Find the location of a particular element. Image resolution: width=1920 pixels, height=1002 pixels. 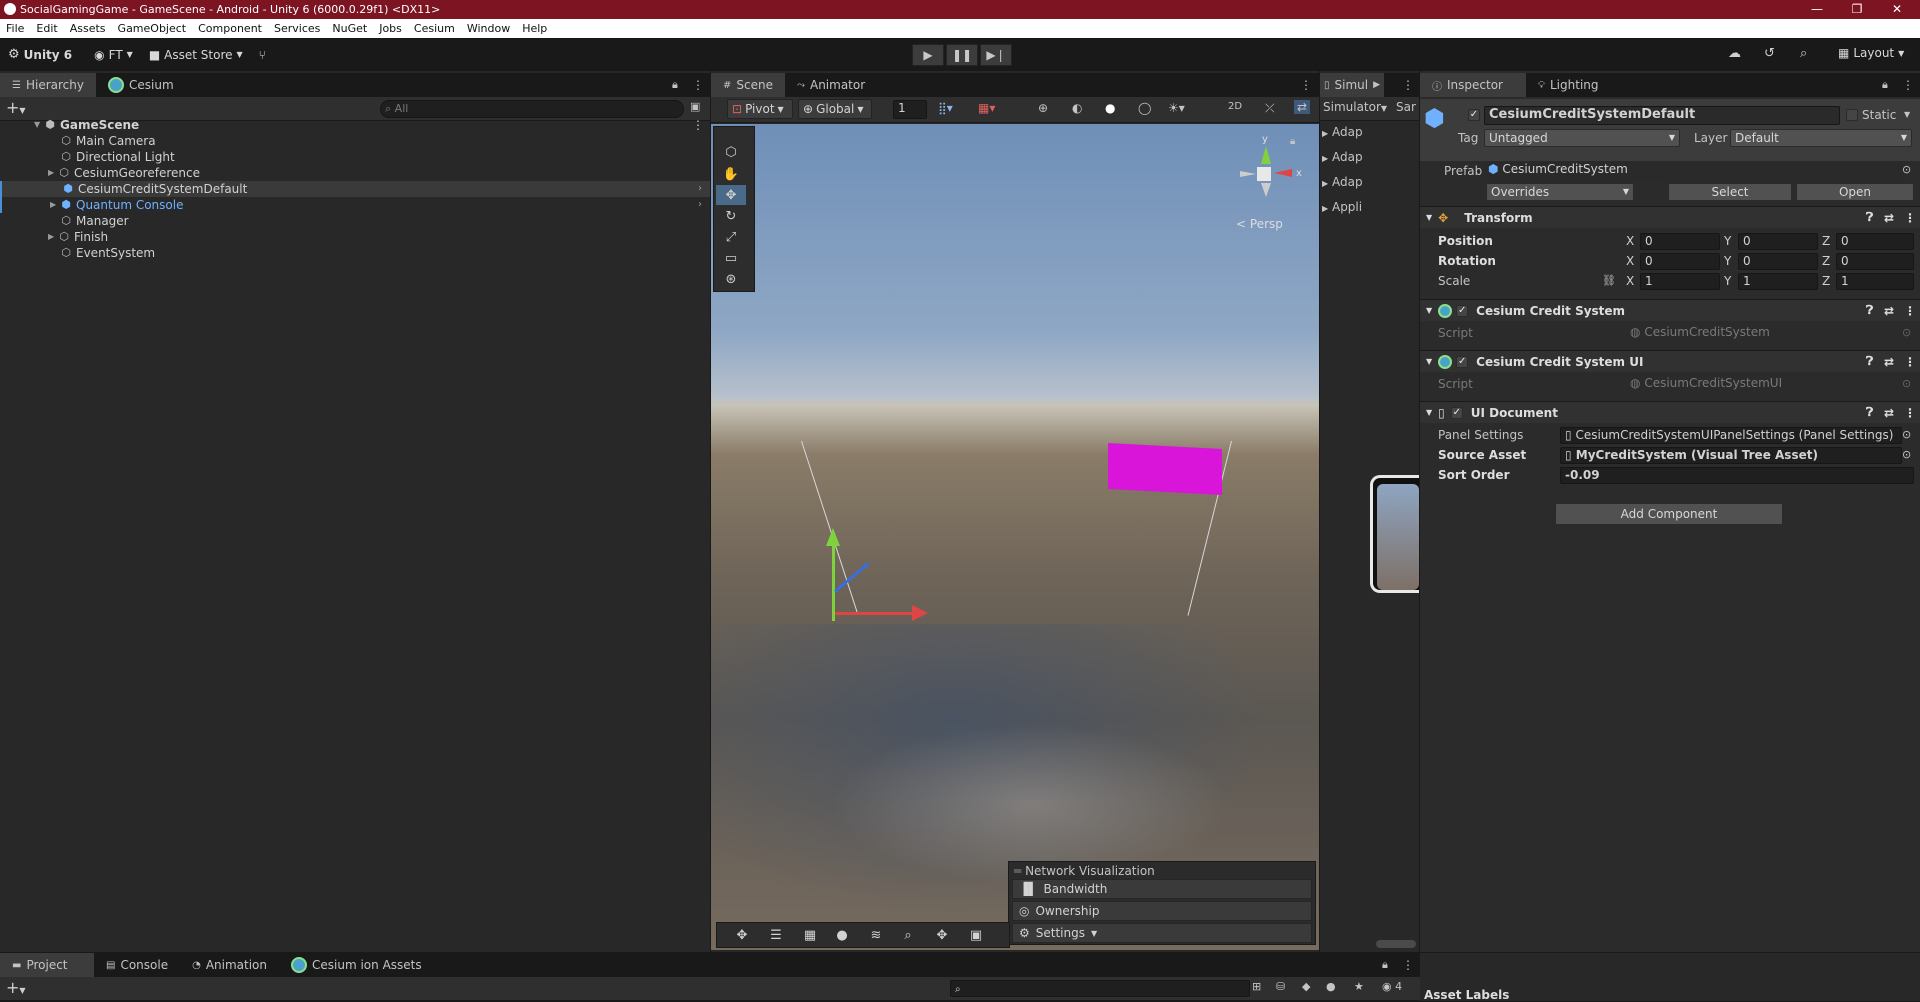

select-button: Select is located at coordinates (1730, 192).